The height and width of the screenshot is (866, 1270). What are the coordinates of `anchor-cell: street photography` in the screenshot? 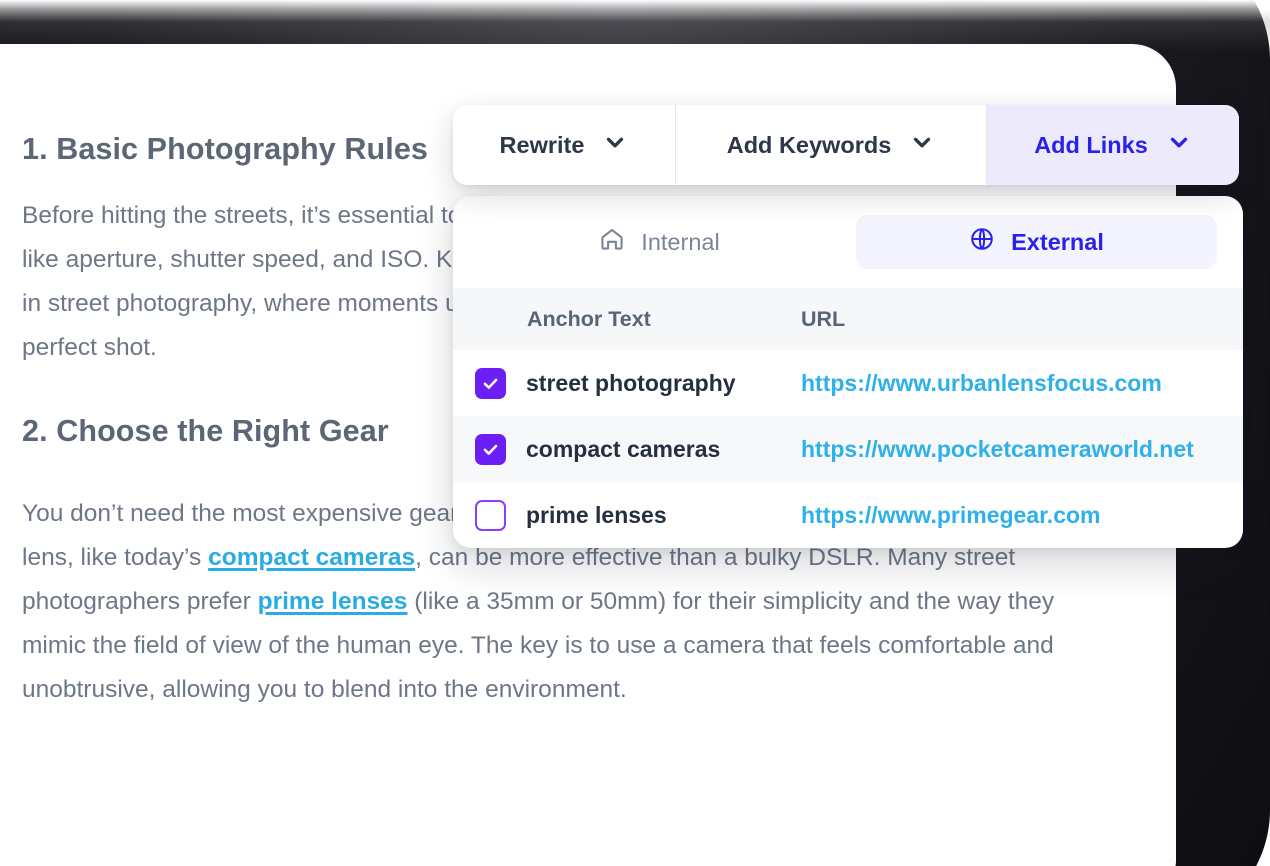 It's located at (627, 383).